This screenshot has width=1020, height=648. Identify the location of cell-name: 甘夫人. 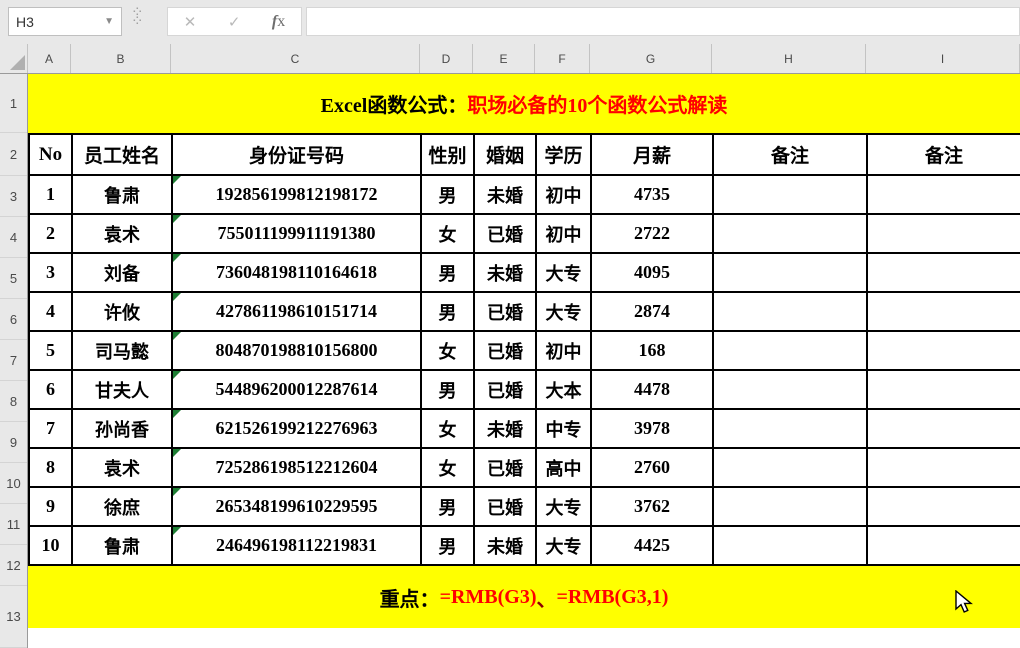
(122, 389).